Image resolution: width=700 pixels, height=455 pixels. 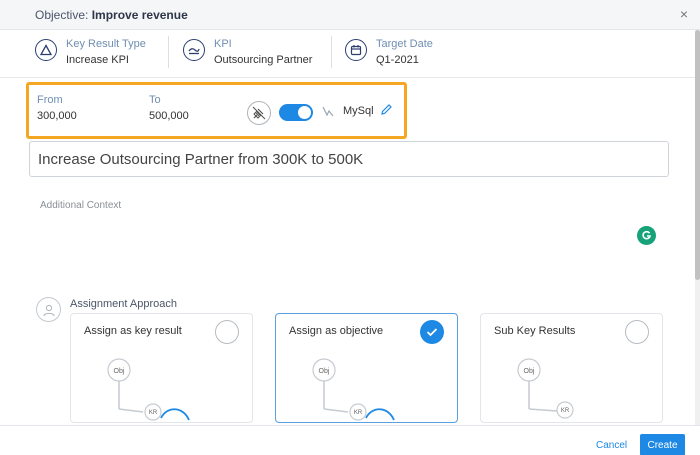 I want to click on datasource-name: MySql, so click(x=358, y=111).